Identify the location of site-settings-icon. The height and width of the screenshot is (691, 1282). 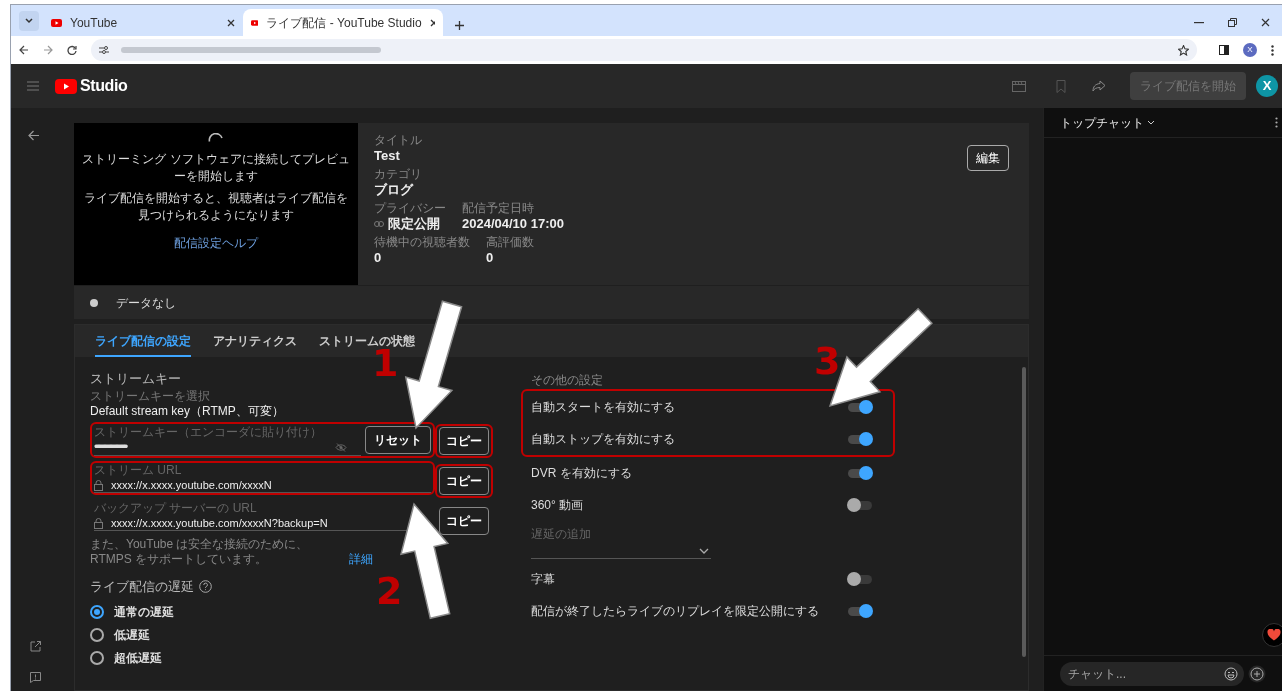
(104, 50).